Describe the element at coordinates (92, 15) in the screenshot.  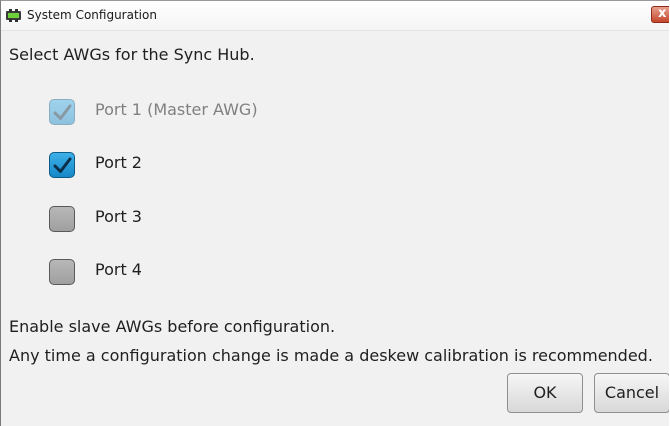
I see `window-title: System Configuration` at that location.